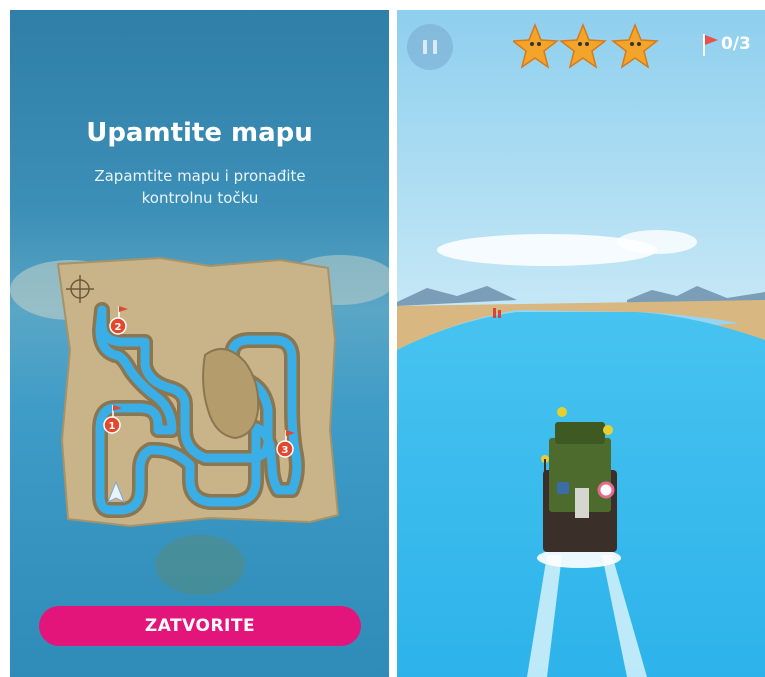  What do you see at coordinates (285, 450) in the screenshot?
I see `checkpoint-number: 3` at bounding box center [285, 450].